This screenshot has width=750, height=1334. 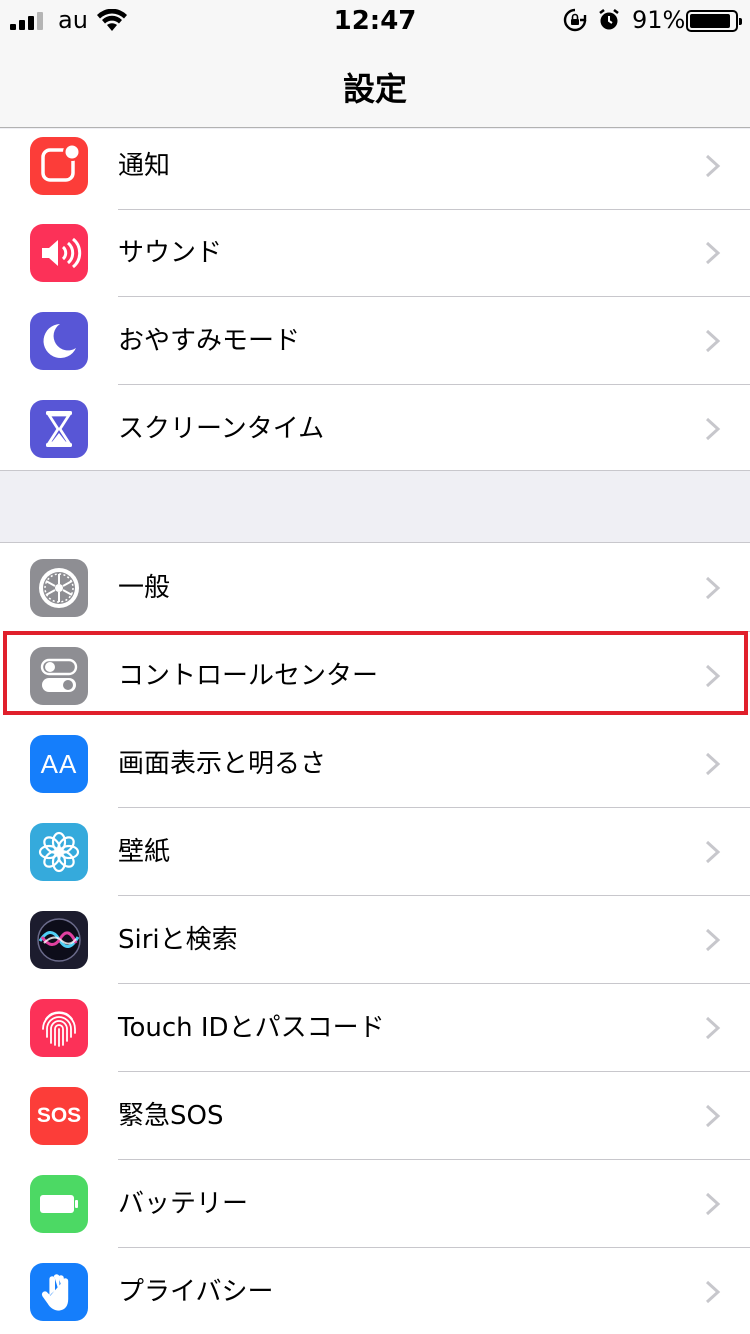 What do you see at coordinates (659, 20) in the screenshot?
I see `battery-percentage: 91%` at bounding box center [659, 20].